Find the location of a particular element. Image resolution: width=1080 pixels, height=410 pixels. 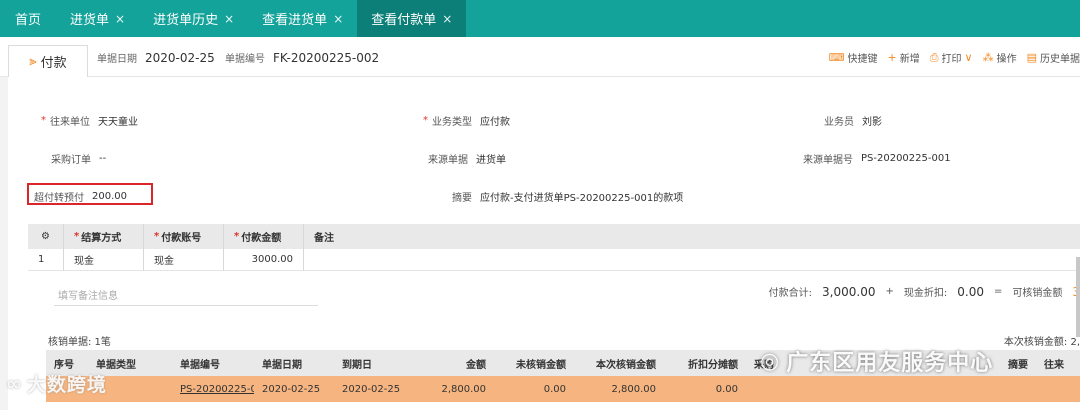

col-unverified: 未核销金额 is located at coordinates (541, 365).